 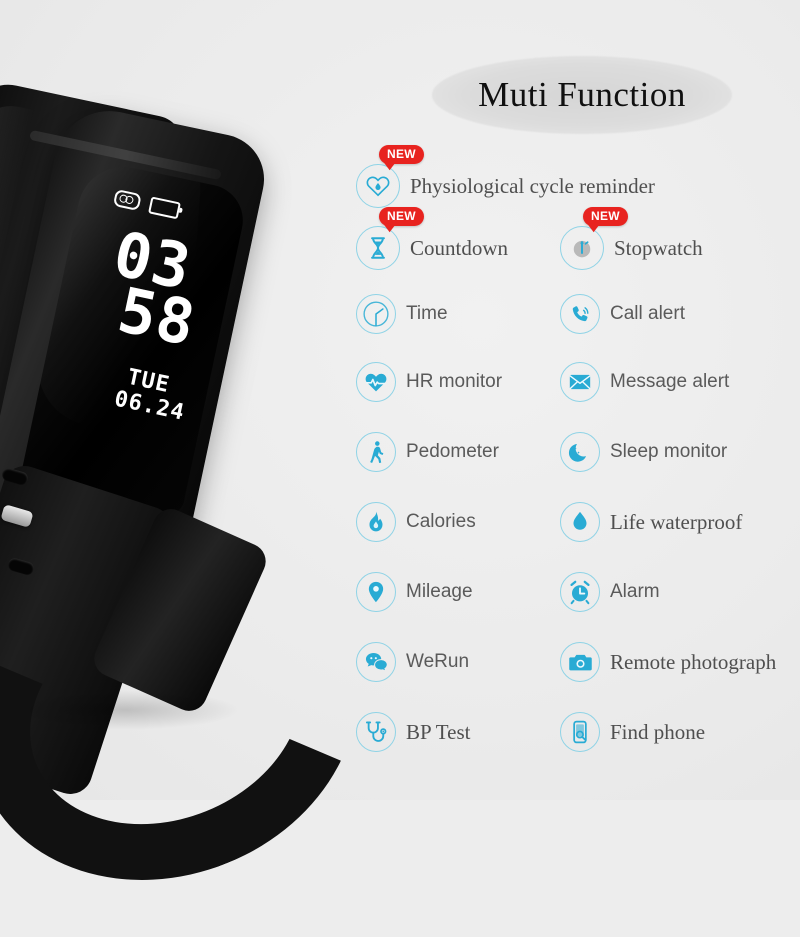 I want to click on moon-stars-icon, so click(x=580, y=452).